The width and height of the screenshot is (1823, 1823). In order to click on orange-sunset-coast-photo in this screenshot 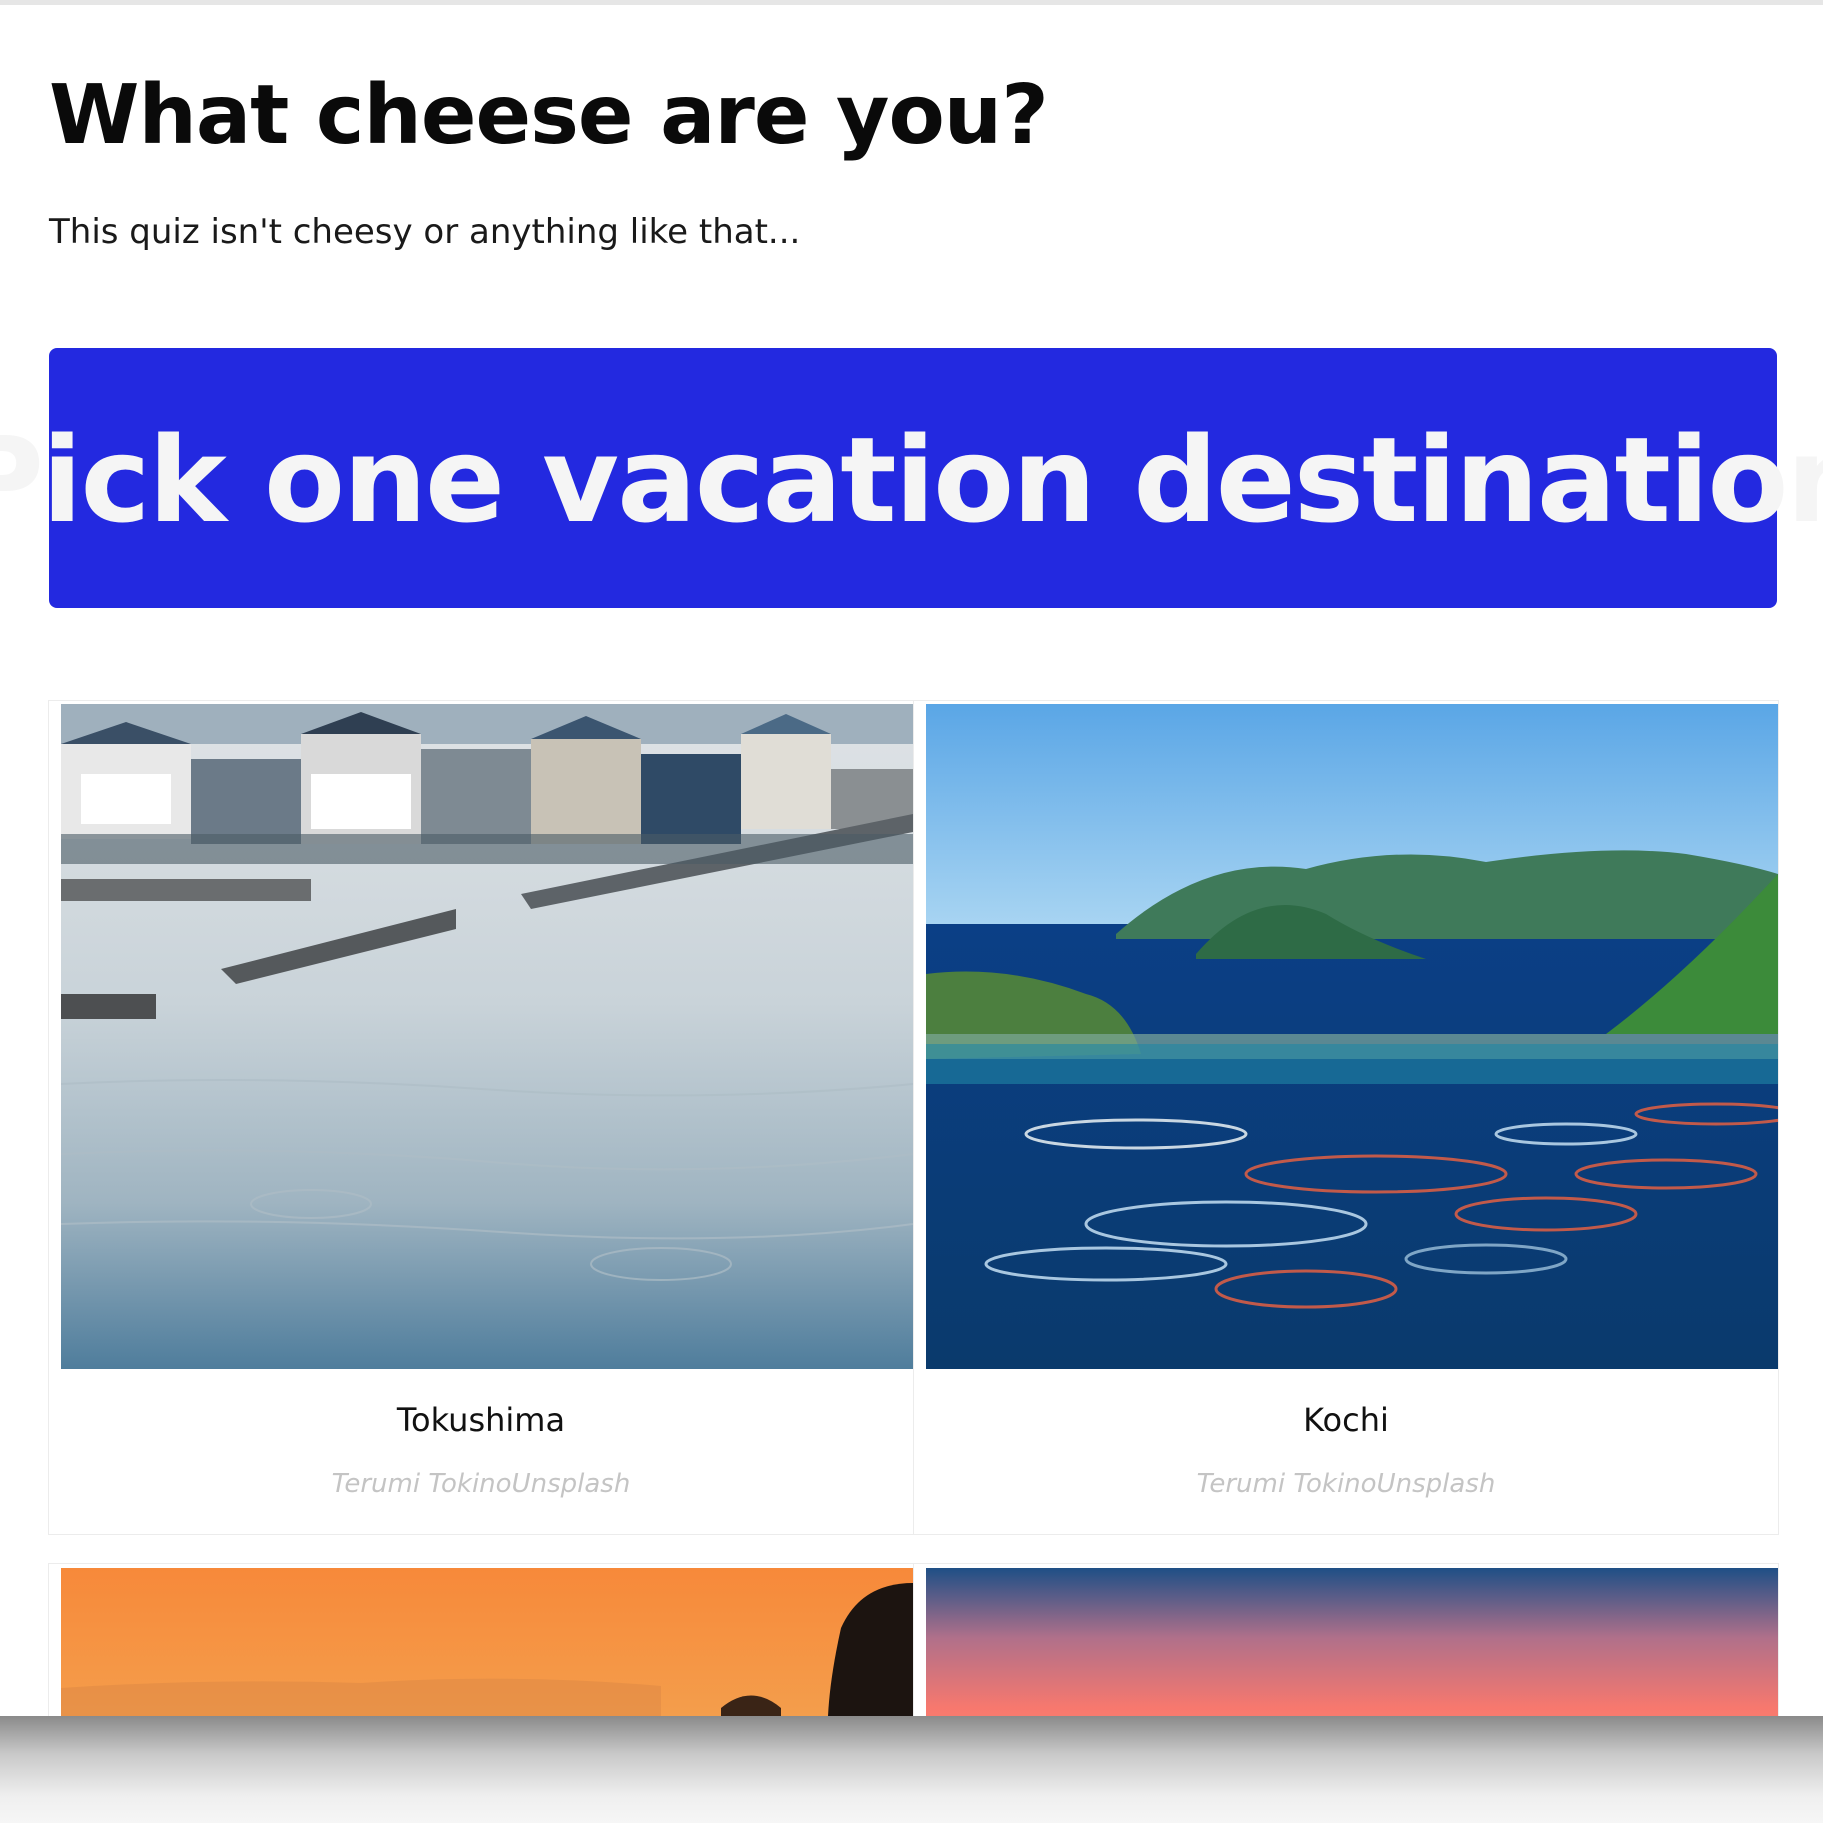, I will do `click(487, 1642)`.